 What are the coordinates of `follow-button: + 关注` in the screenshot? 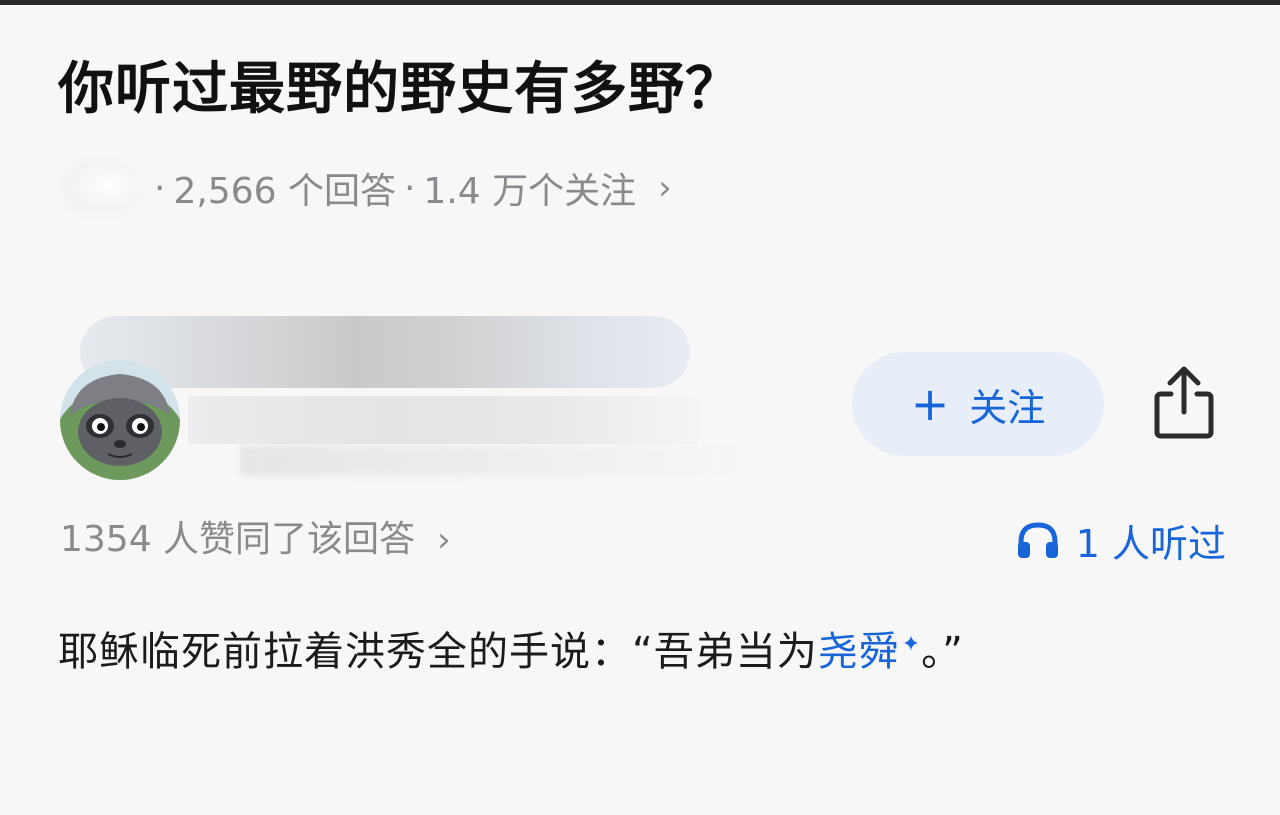 It's located at (978, 404).